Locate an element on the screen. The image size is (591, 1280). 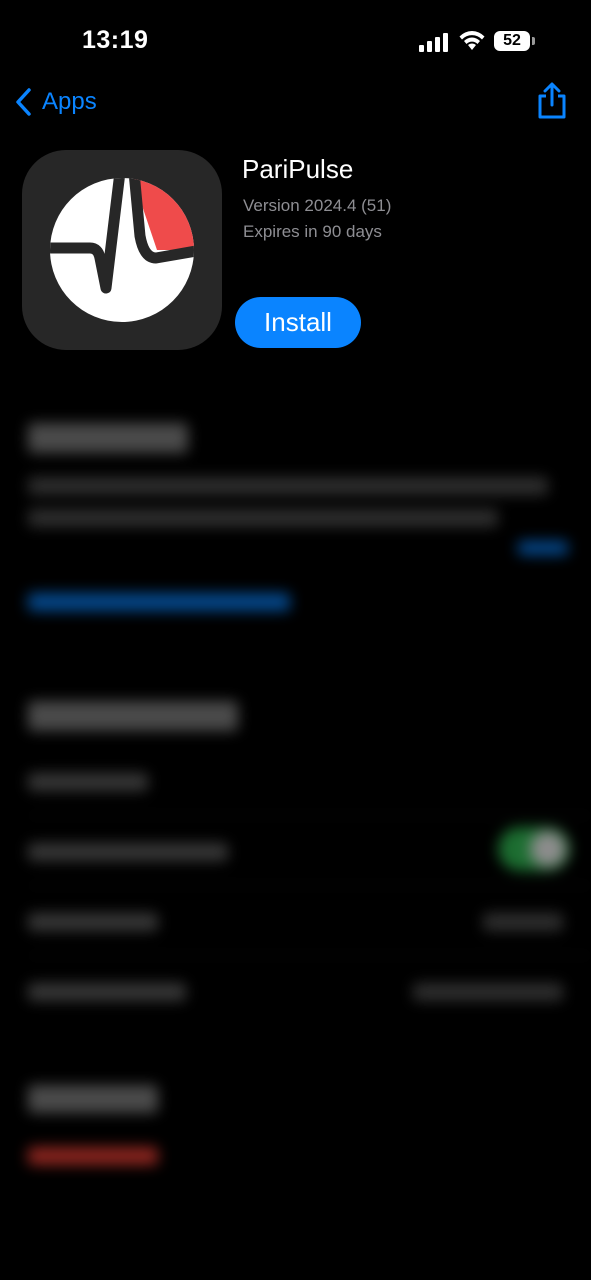
chevron-left-icon is located at coordinates (23, 102).